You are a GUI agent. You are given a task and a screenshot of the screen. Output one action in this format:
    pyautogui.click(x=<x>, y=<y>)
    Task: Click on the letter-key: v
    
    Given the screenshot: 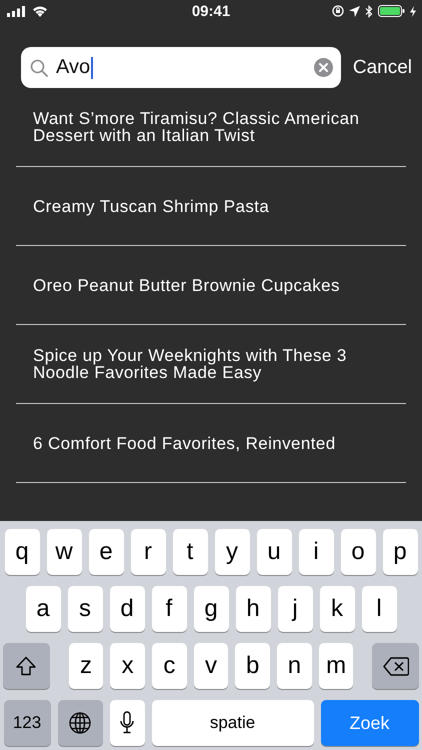 What is the action you would take?
    pyautogui.click(x=211, y=666)
    